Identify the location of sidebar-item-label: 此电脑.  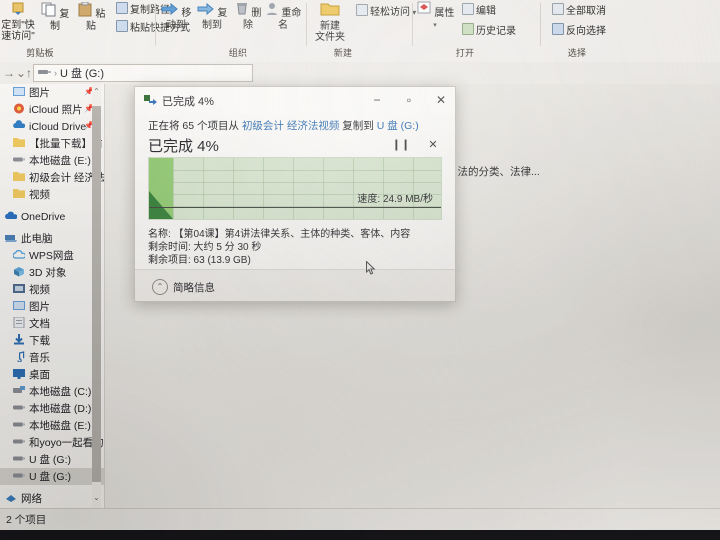
(37, 239).